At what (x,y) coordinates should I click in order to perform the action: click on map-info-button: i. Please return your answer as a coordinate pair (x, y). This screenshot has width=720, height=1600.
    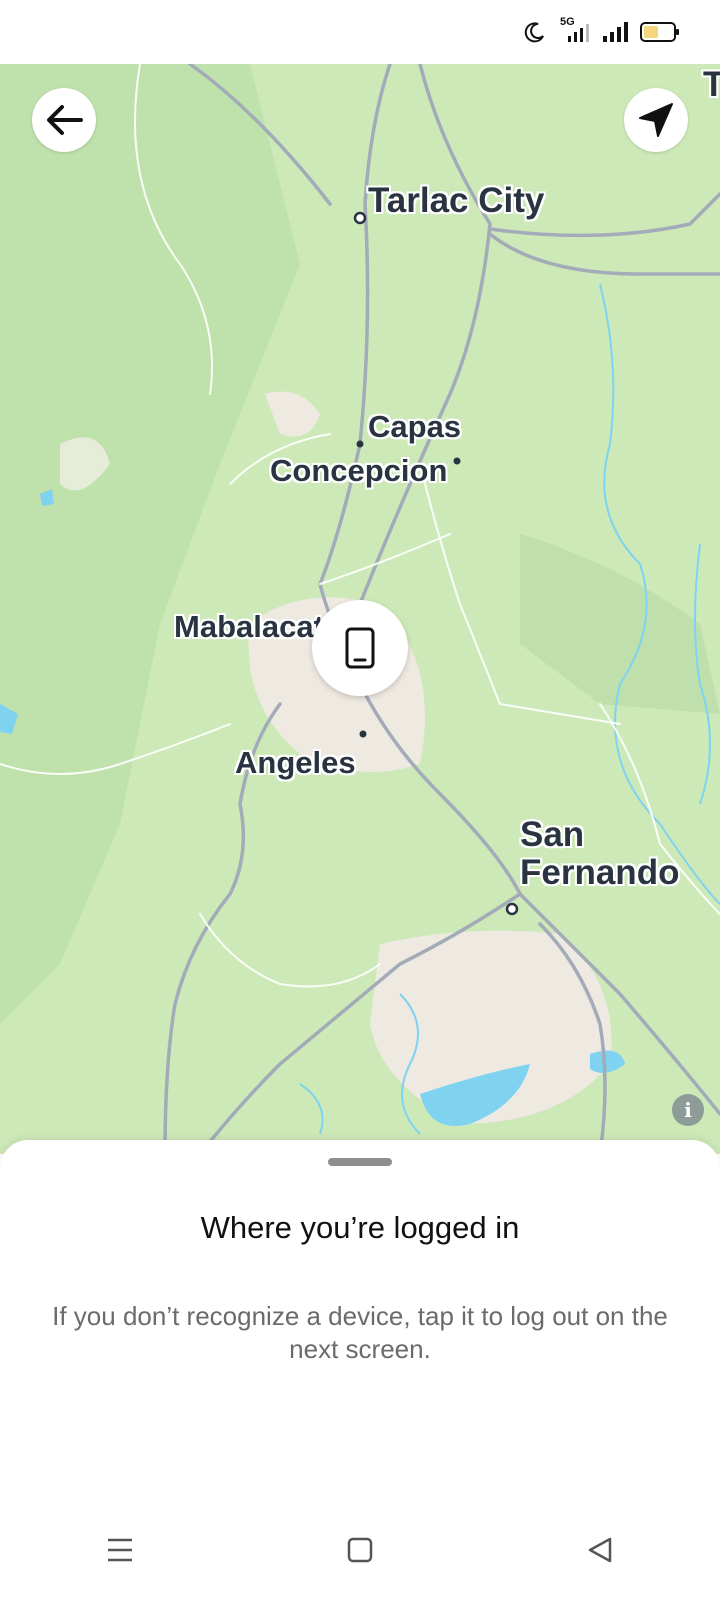
    Looking at the image, I should click on (688, 1110).